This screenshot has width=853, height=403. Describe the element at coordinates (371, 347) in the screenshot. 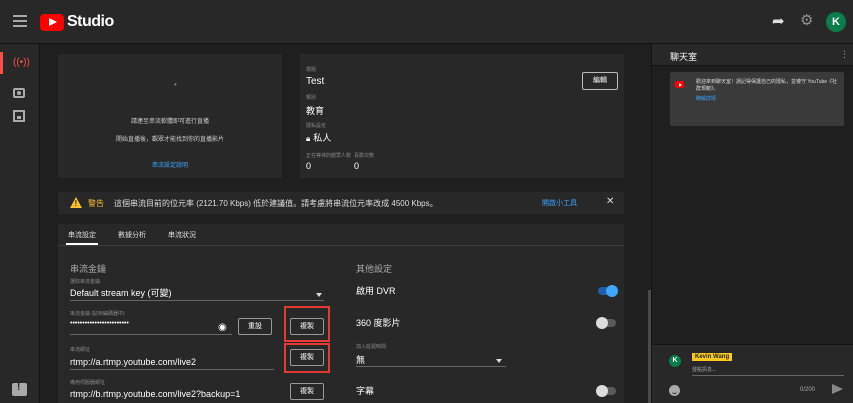

I see `delay-label: 加入延遲時間` at that location.